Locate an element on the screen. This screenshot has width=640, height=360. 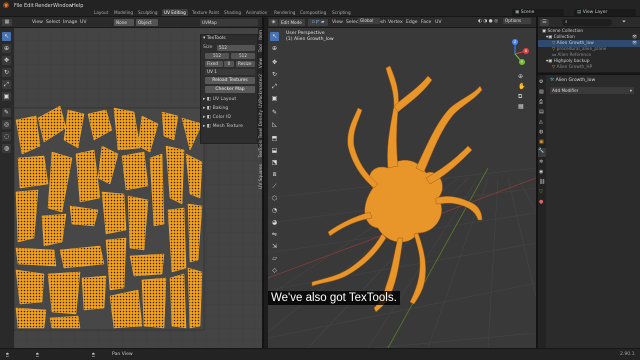
physics-props-icon: ◉ is located at coordinates (541, 172).